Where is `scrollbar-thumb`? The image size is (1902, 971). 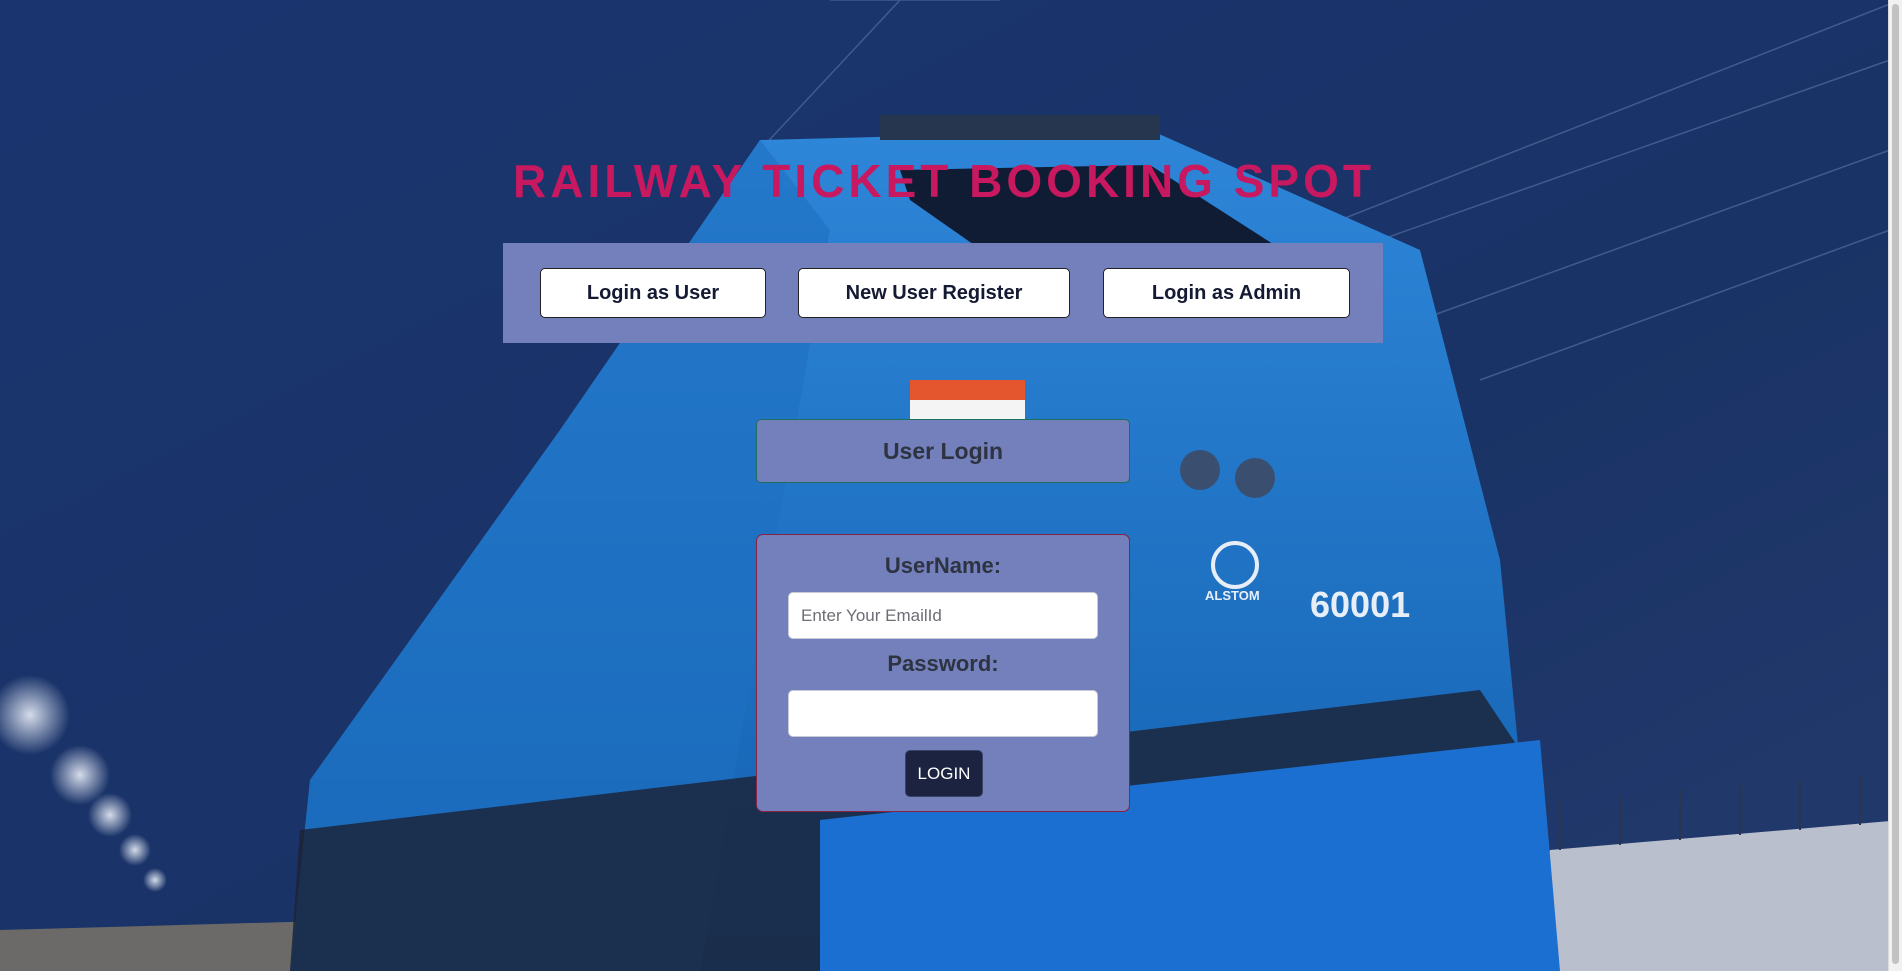
scrollbar-thumb is located at coordinates (1895, 484).